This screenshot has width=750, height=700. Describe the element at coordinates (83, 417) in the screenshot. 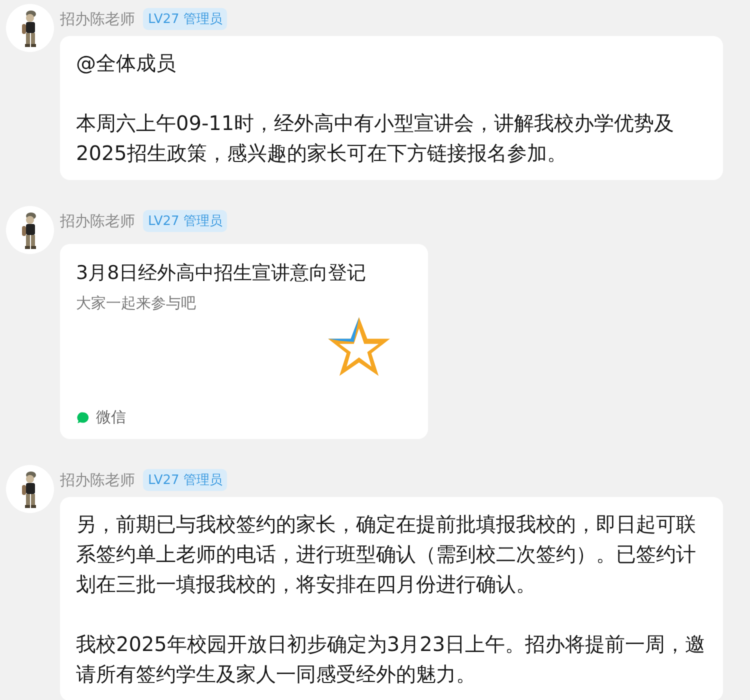

I see `chat-bubble-icon` at that location.